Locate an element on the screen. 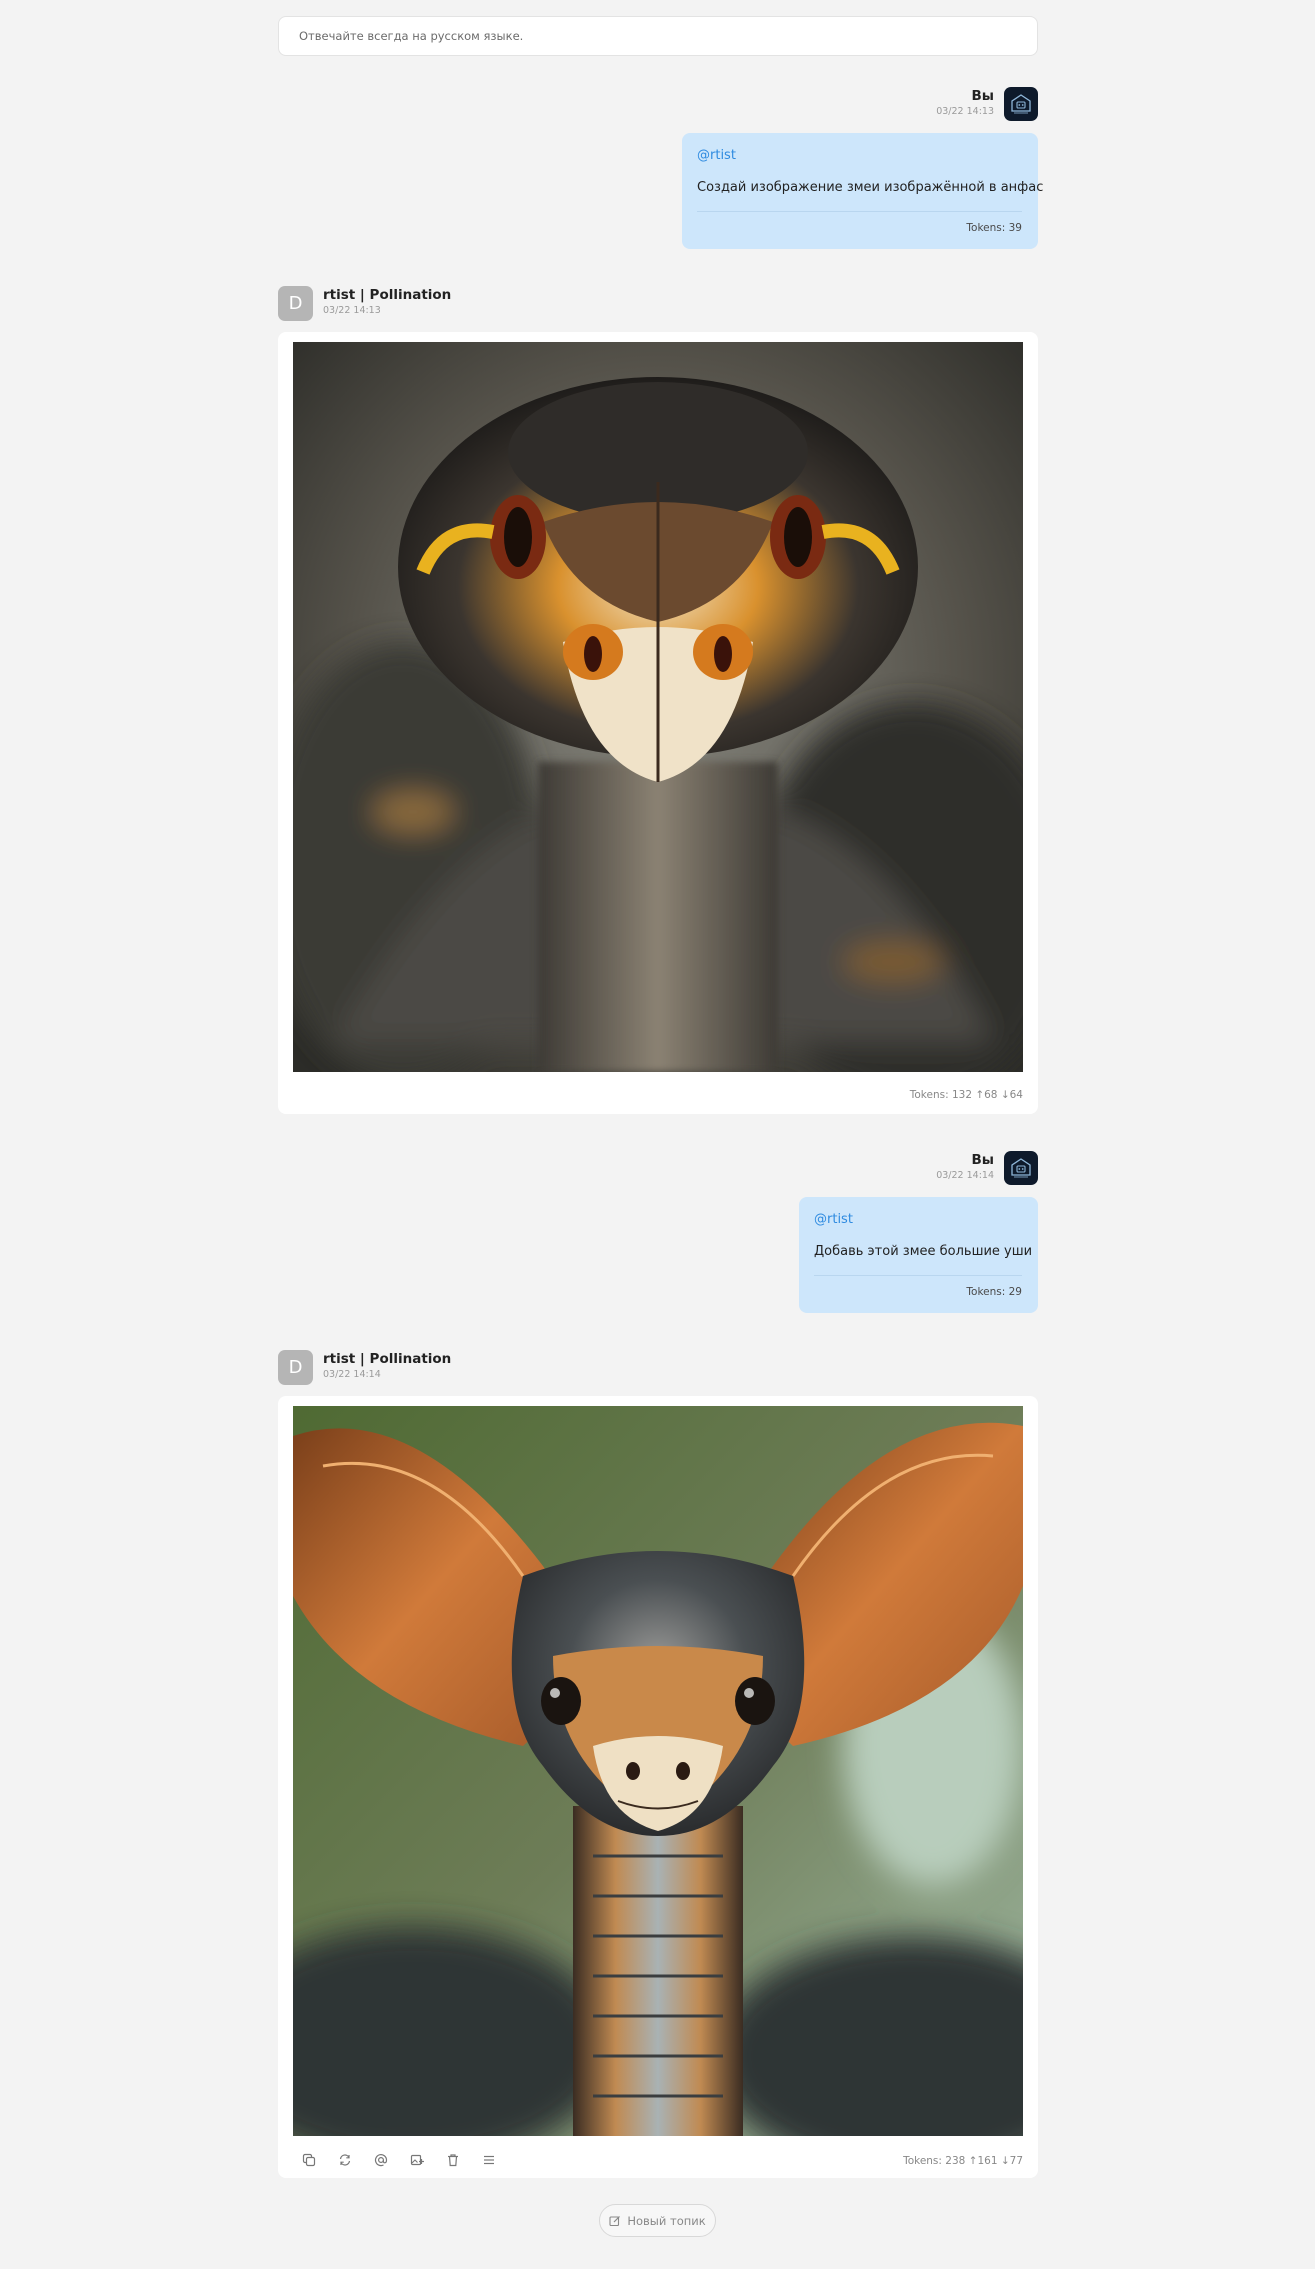  mention-icon is located at coordinates (381, 2160).